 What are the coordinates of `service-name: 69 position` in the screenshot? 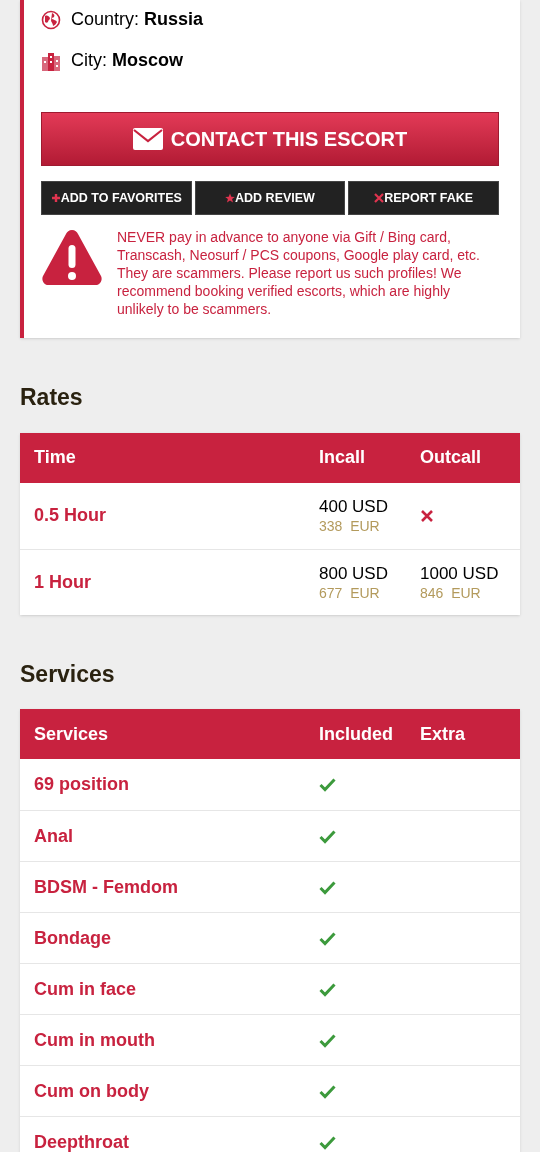 It's located at (82, 784).